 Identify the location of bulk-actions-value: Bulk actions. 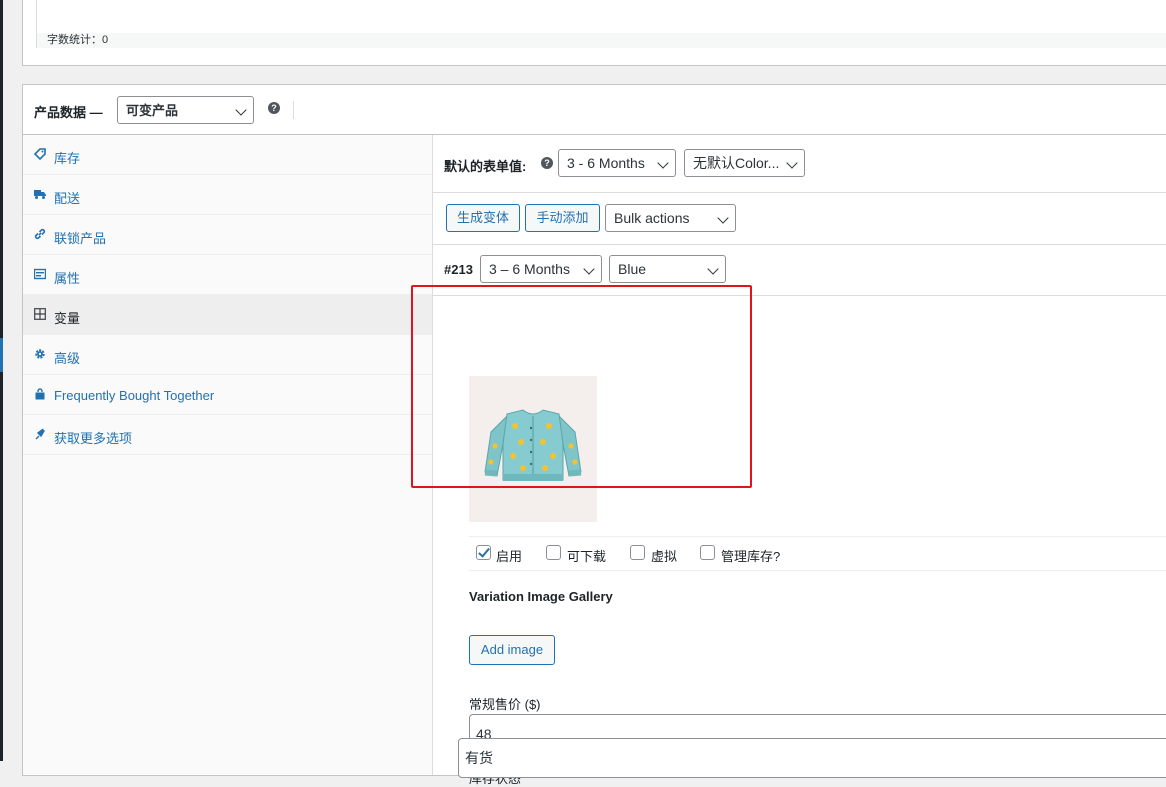
(652, 218).